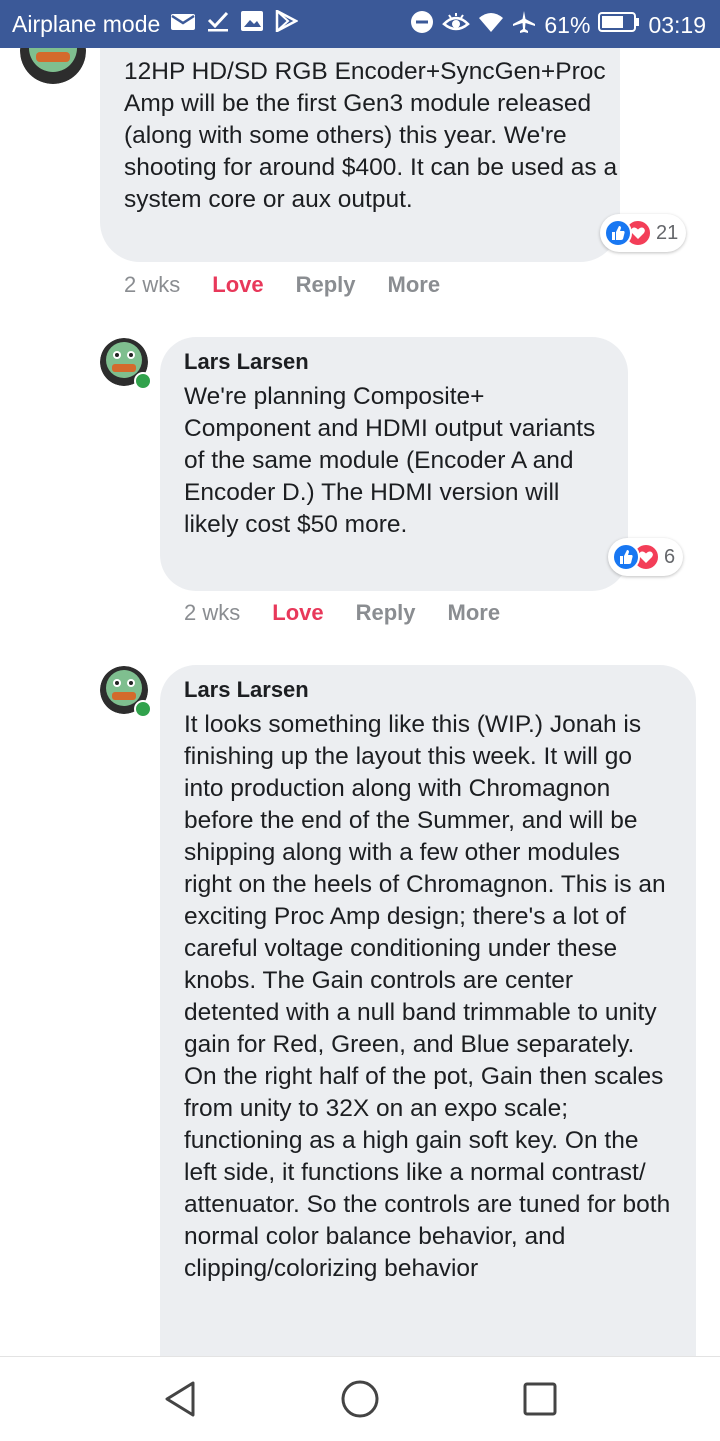 This screenshot has width=720, height=1441. I want to click on status-bar: Airplane mode 61% 03:19, so click(360, 24).